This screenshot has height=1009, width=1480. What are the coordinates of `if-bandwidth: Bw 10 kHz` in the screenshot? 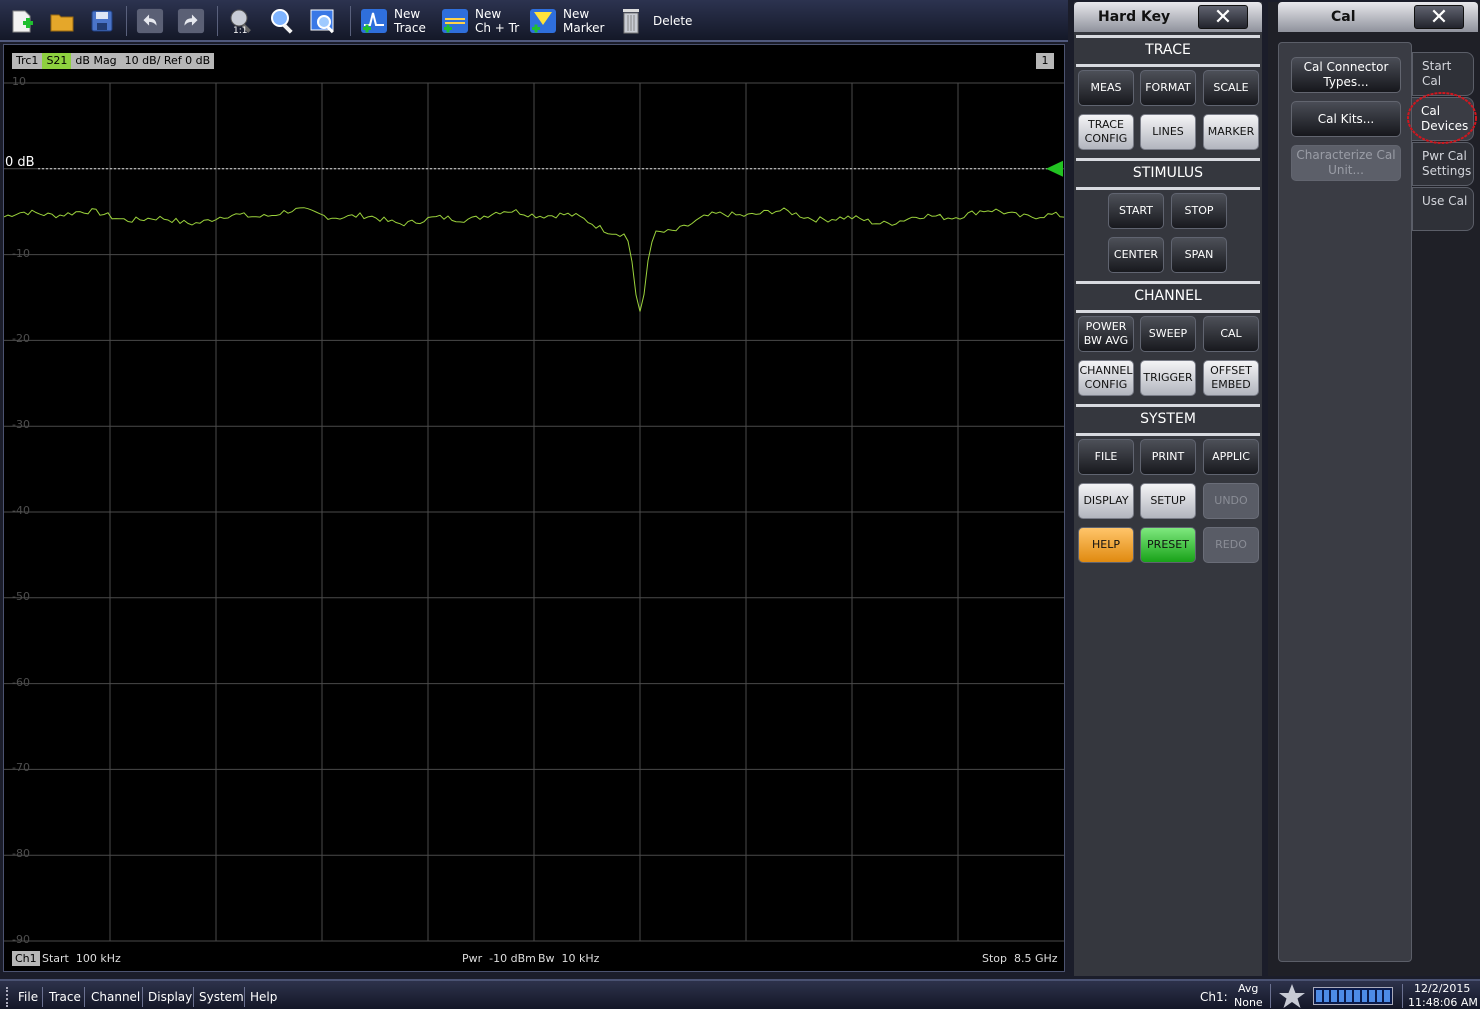 It's located at (568, 958).